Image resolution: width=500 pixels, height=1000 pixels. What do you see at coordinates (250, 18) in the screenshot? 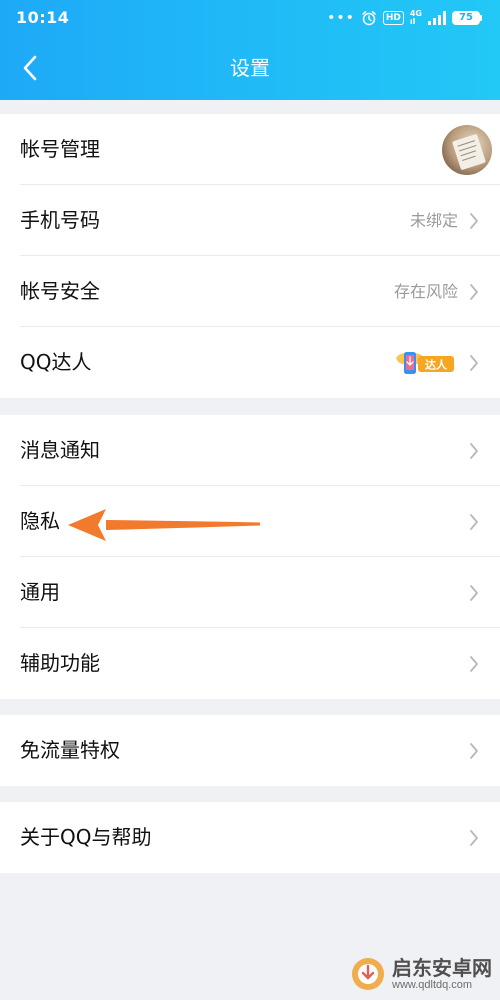
I see `status-bar: 10:14 ••• HD 4G ıl 75` at bounding box center [250, 18].